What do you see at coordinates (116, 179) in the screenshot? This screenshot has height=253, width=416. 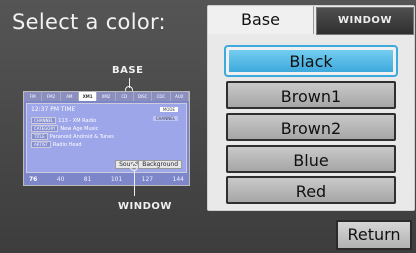 I see `preview-preset: 101` at bounding box center [116, 179].